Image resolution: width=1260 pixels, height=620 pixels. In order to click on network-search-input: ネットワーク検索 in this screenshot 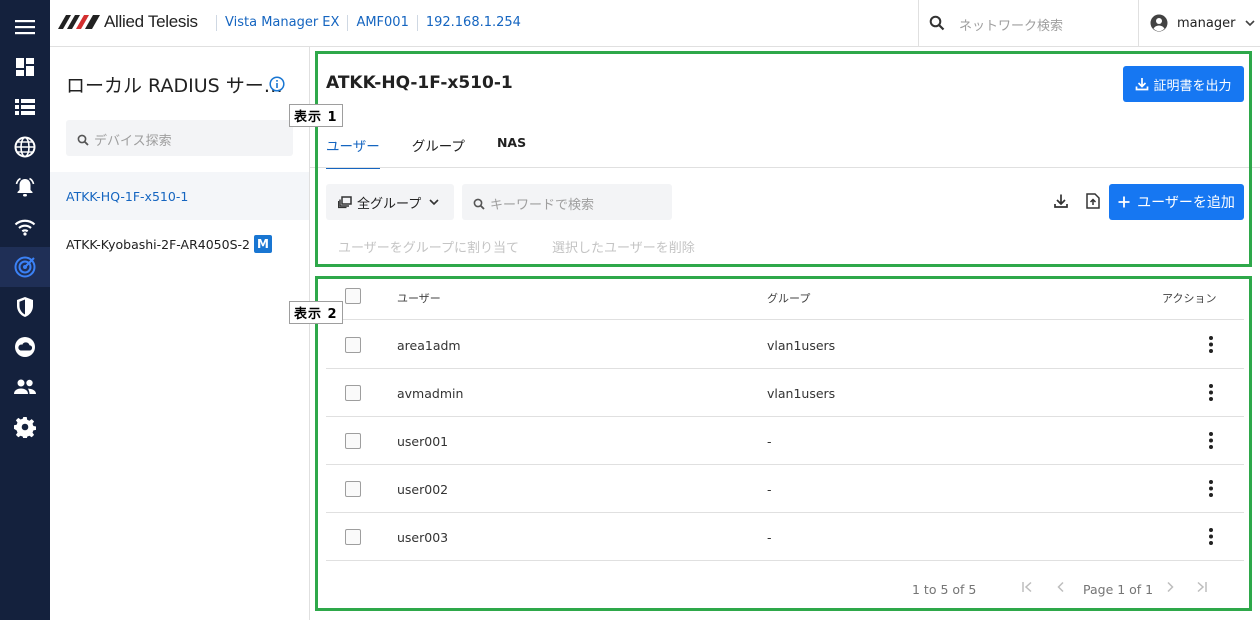, I will do `click(1011, 24)`.